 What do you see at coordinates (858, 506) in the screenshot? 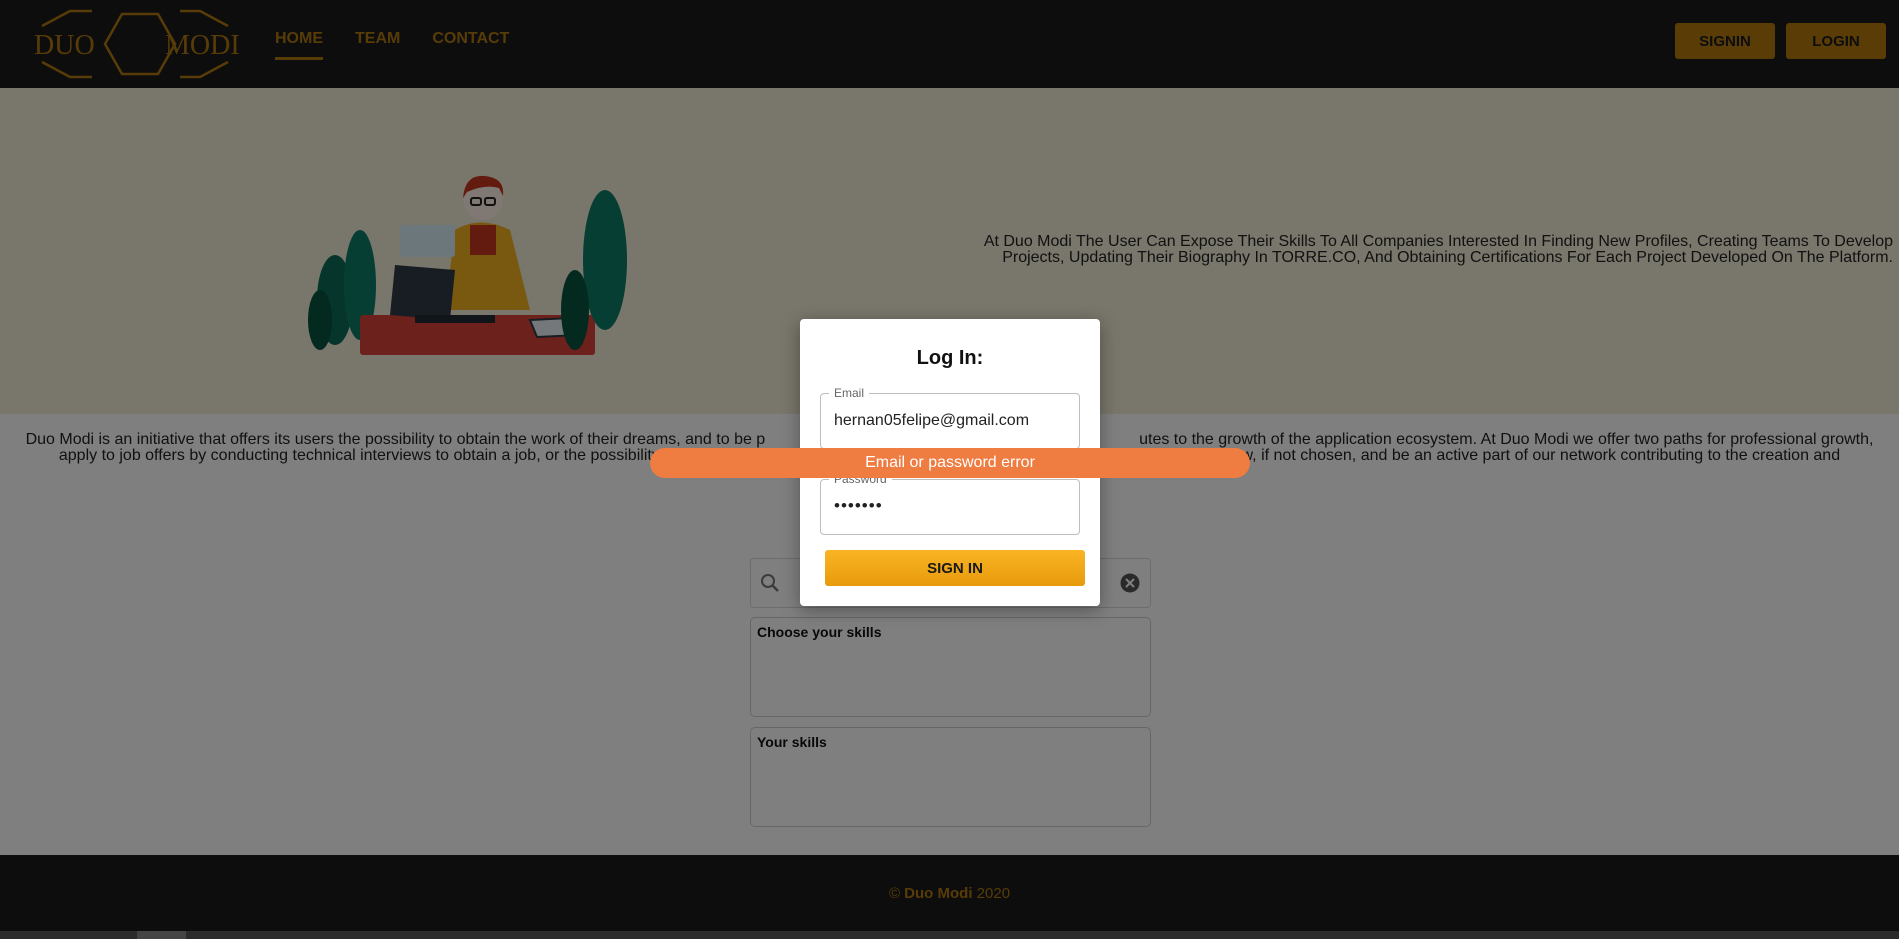
I see `password-value: •••••••` at bounding box center [858, 506].